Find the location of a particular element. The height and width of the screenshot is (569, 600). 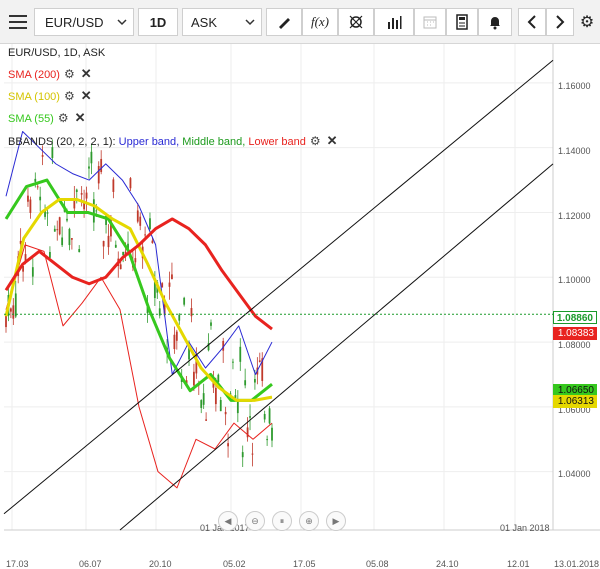

legend-sma55: SMA (55) ⚙ ✕ is located at coordinates (47, 118).